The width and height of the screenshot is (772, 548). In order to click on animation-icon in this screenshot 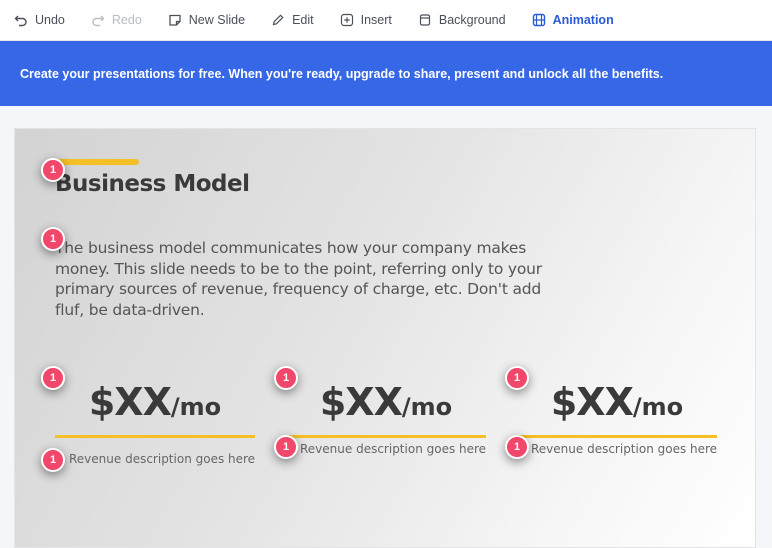, I will do `click(538, 20)`.